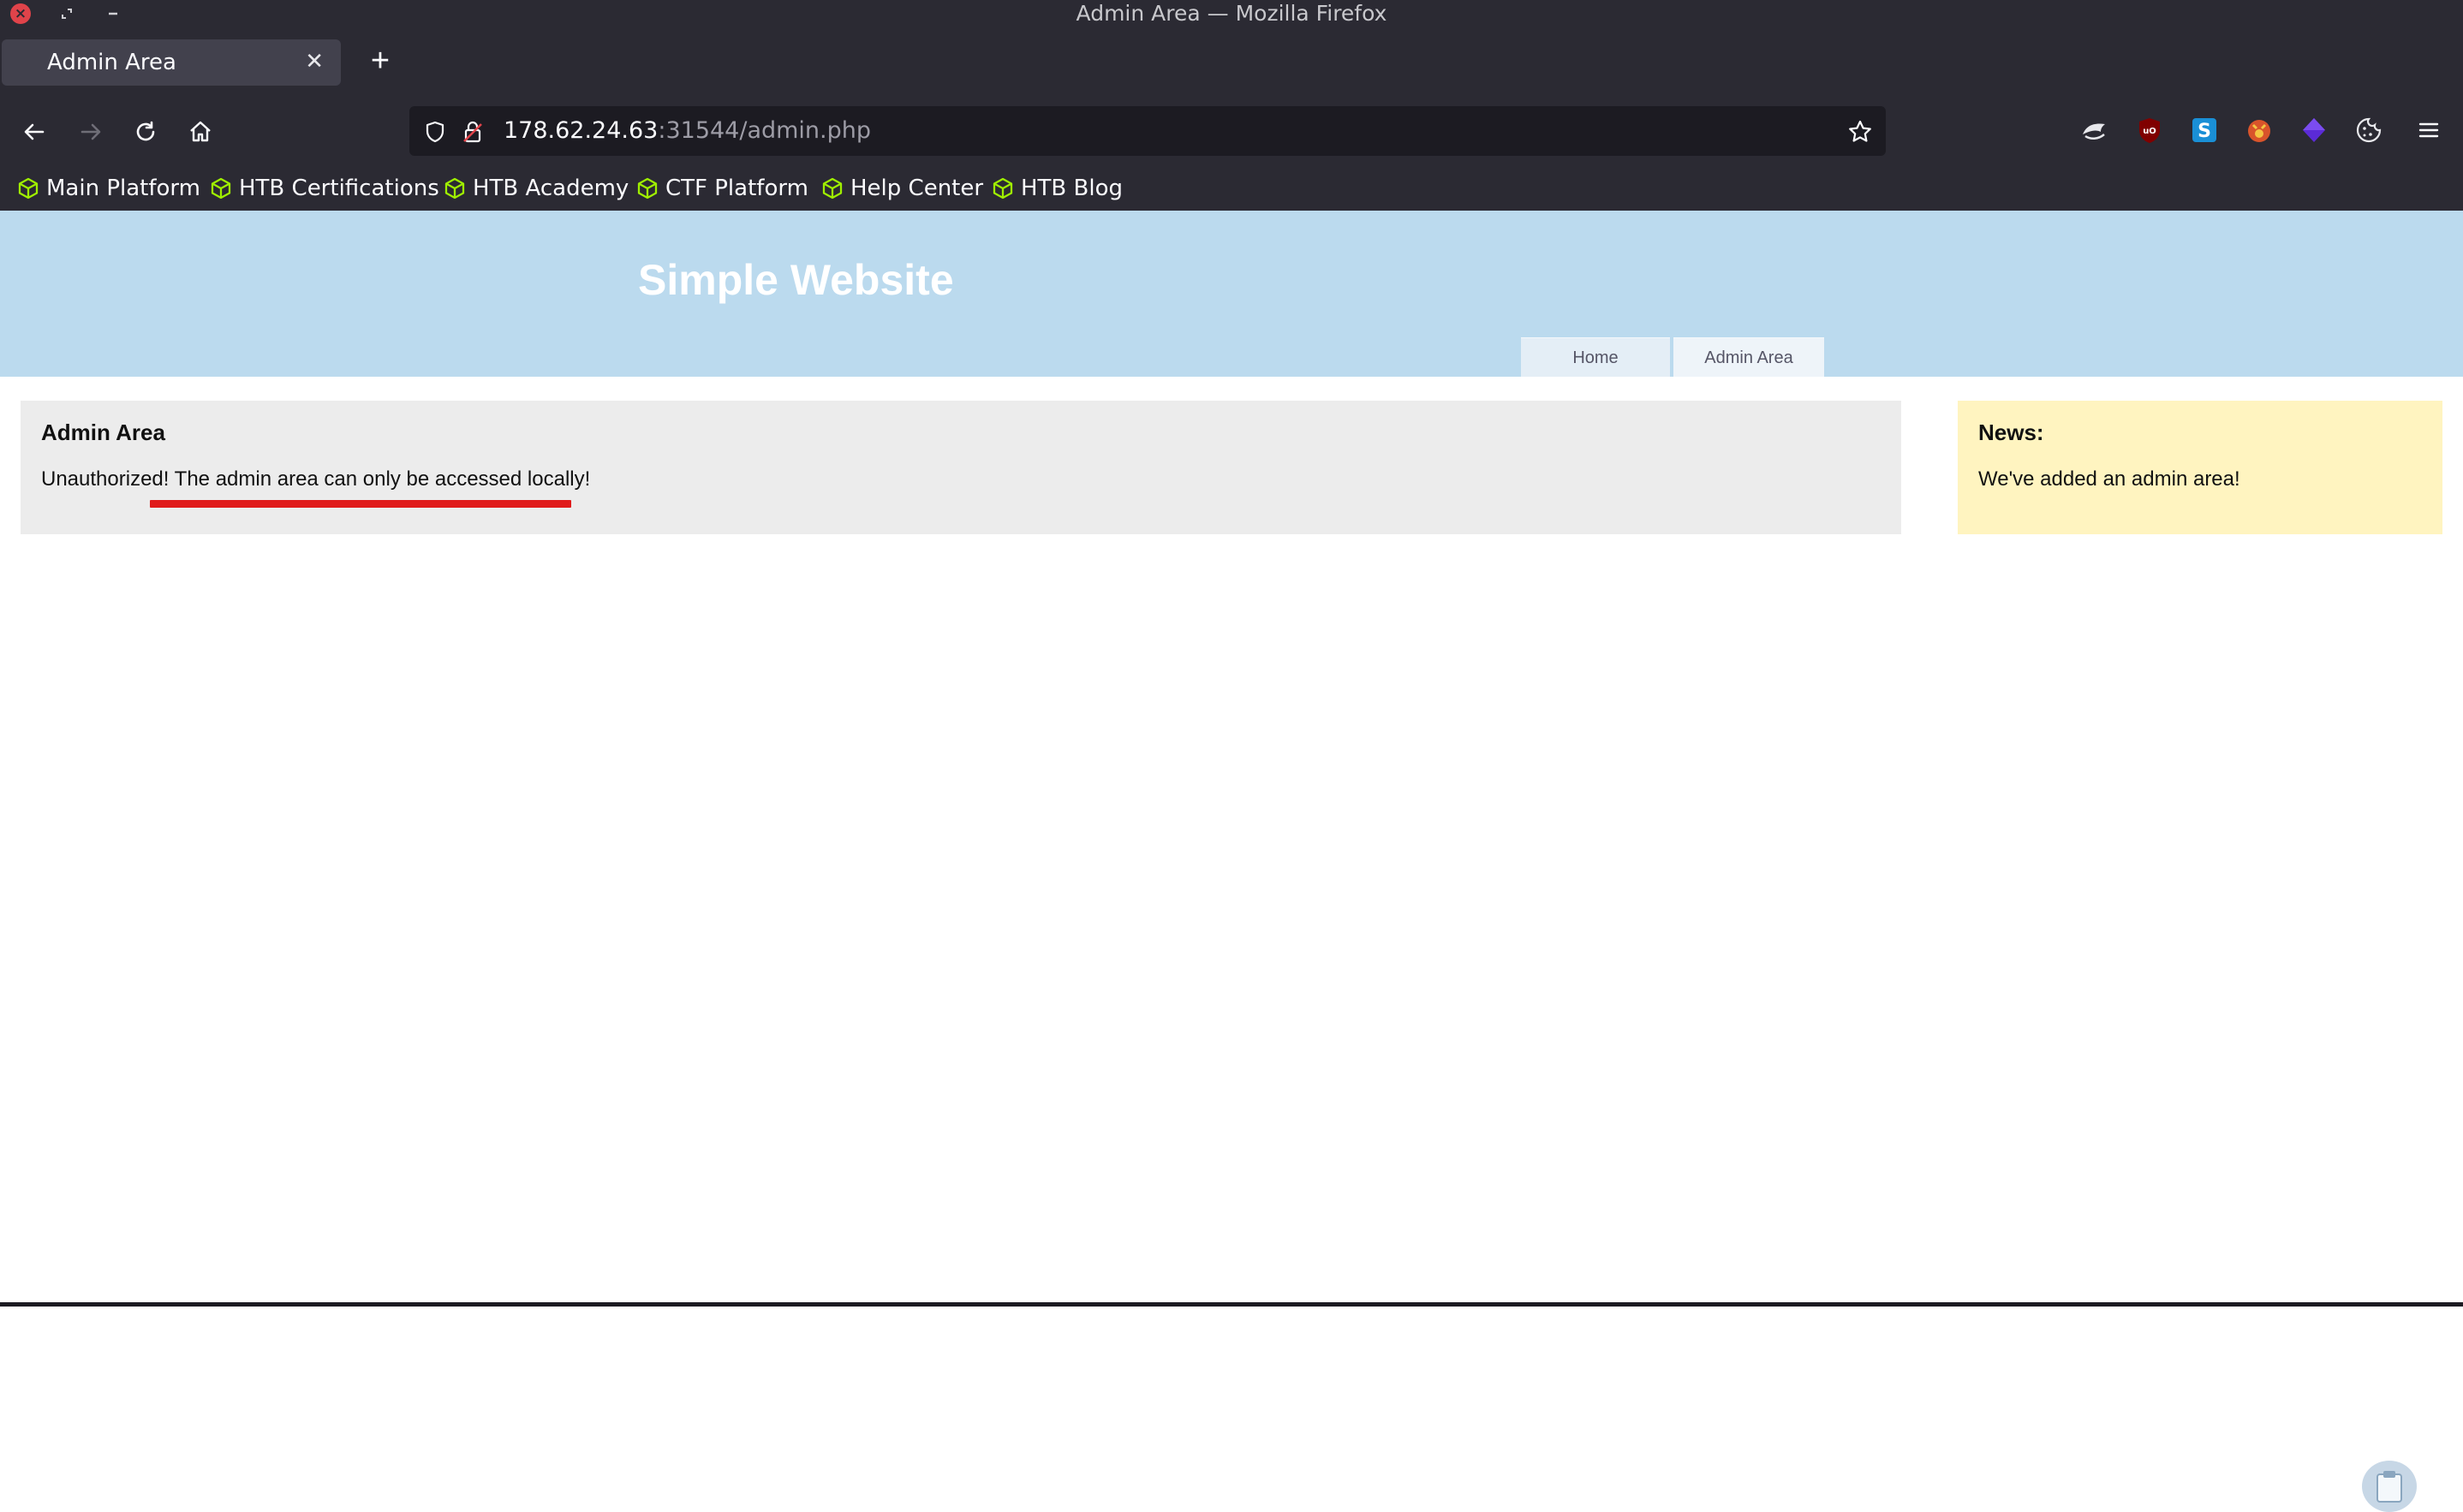  I want to click on svg-text: uO, so click(2149, 131).